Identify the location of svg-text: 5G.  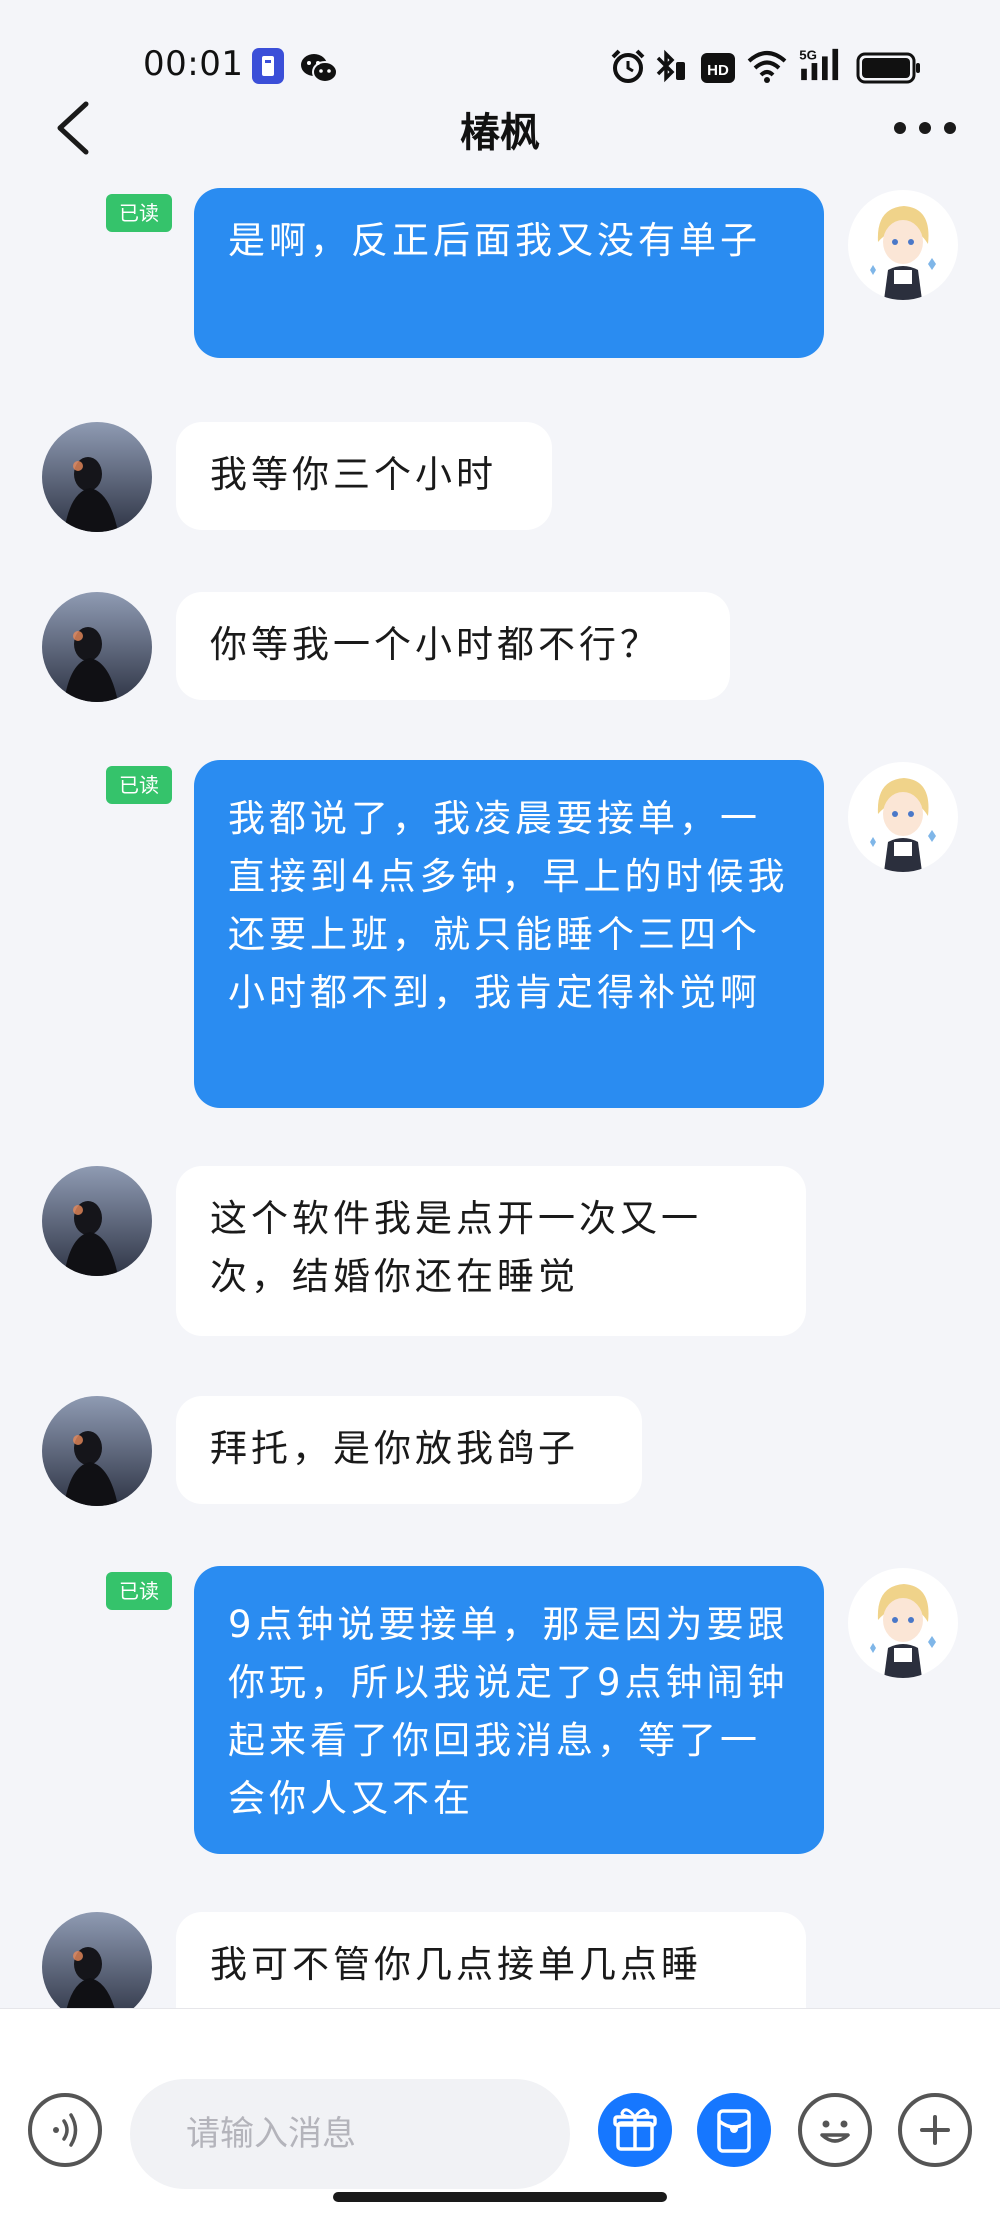
(808, 54).